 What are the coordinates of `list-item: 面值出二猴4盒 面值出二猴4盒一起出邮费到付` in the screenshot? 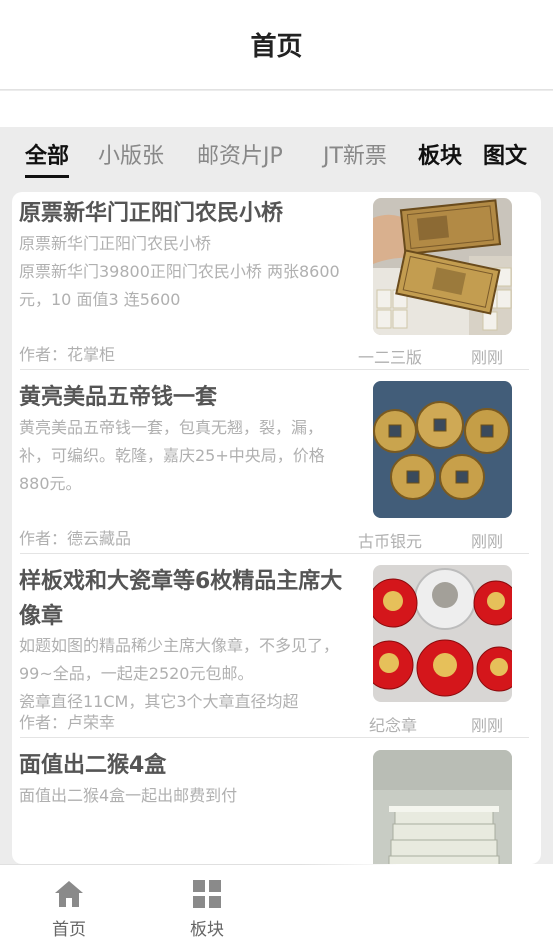 It's located at (276, 801).